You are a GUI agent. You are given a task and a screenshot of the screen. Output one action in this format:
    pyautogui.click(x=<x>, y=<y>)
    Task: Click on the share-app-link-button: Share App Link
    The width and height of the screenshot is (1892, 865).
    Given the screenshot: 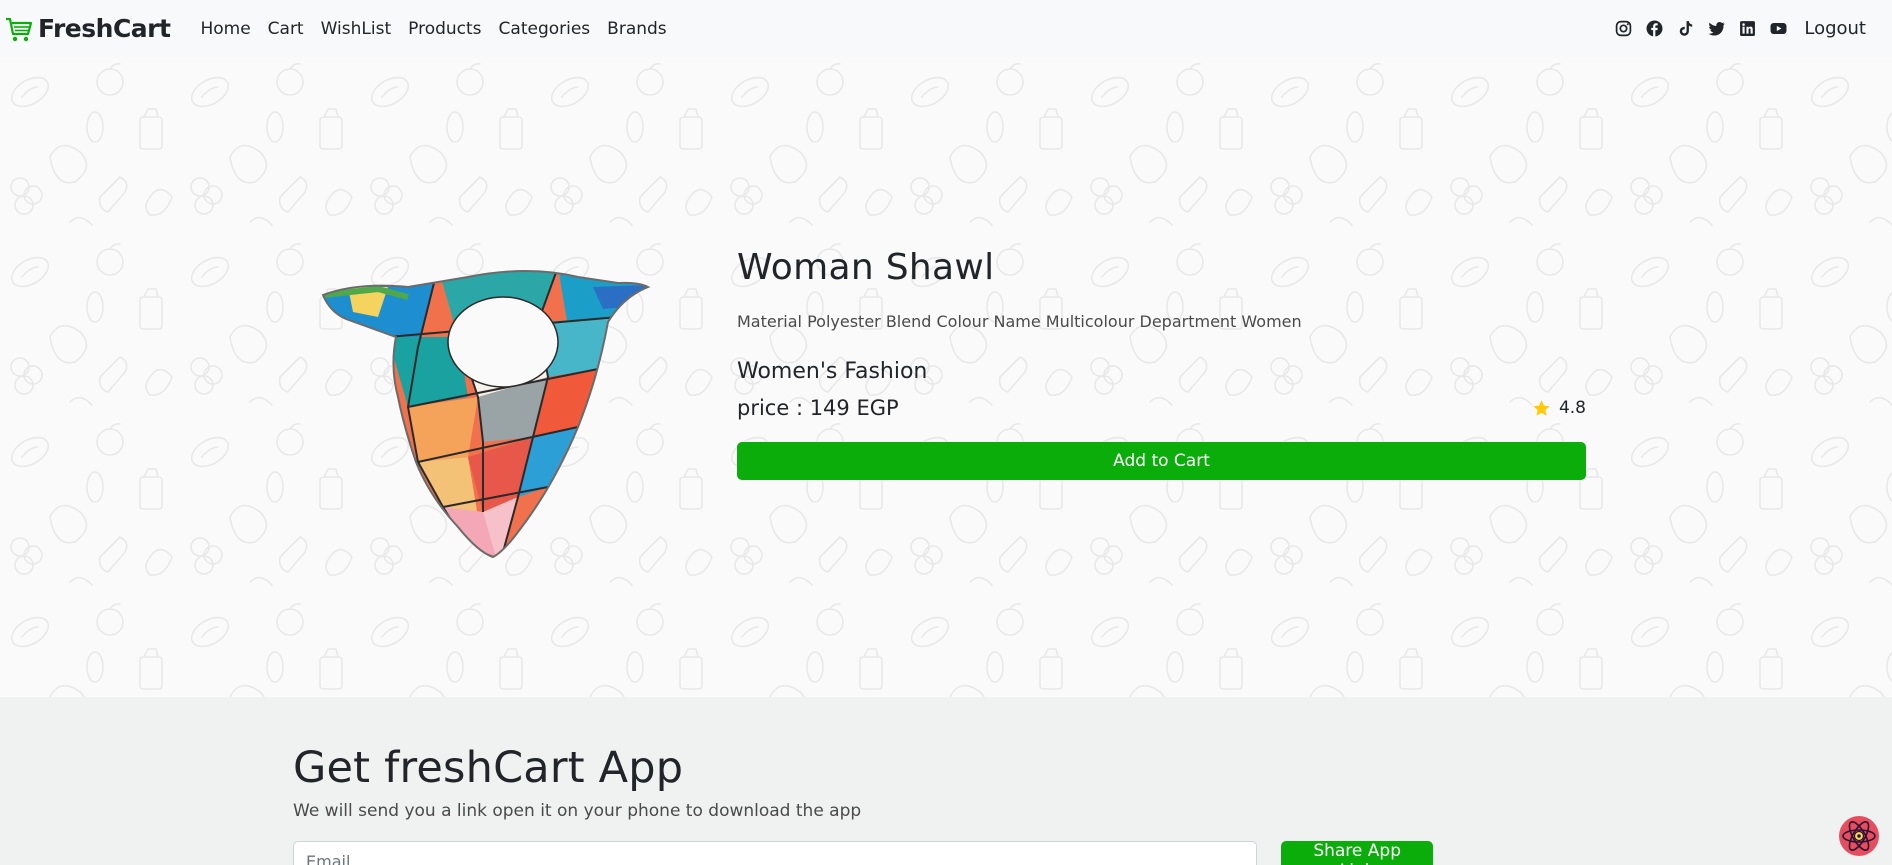 What is the action you would take?
    pyautogui.click(x=1357, y=853)
    